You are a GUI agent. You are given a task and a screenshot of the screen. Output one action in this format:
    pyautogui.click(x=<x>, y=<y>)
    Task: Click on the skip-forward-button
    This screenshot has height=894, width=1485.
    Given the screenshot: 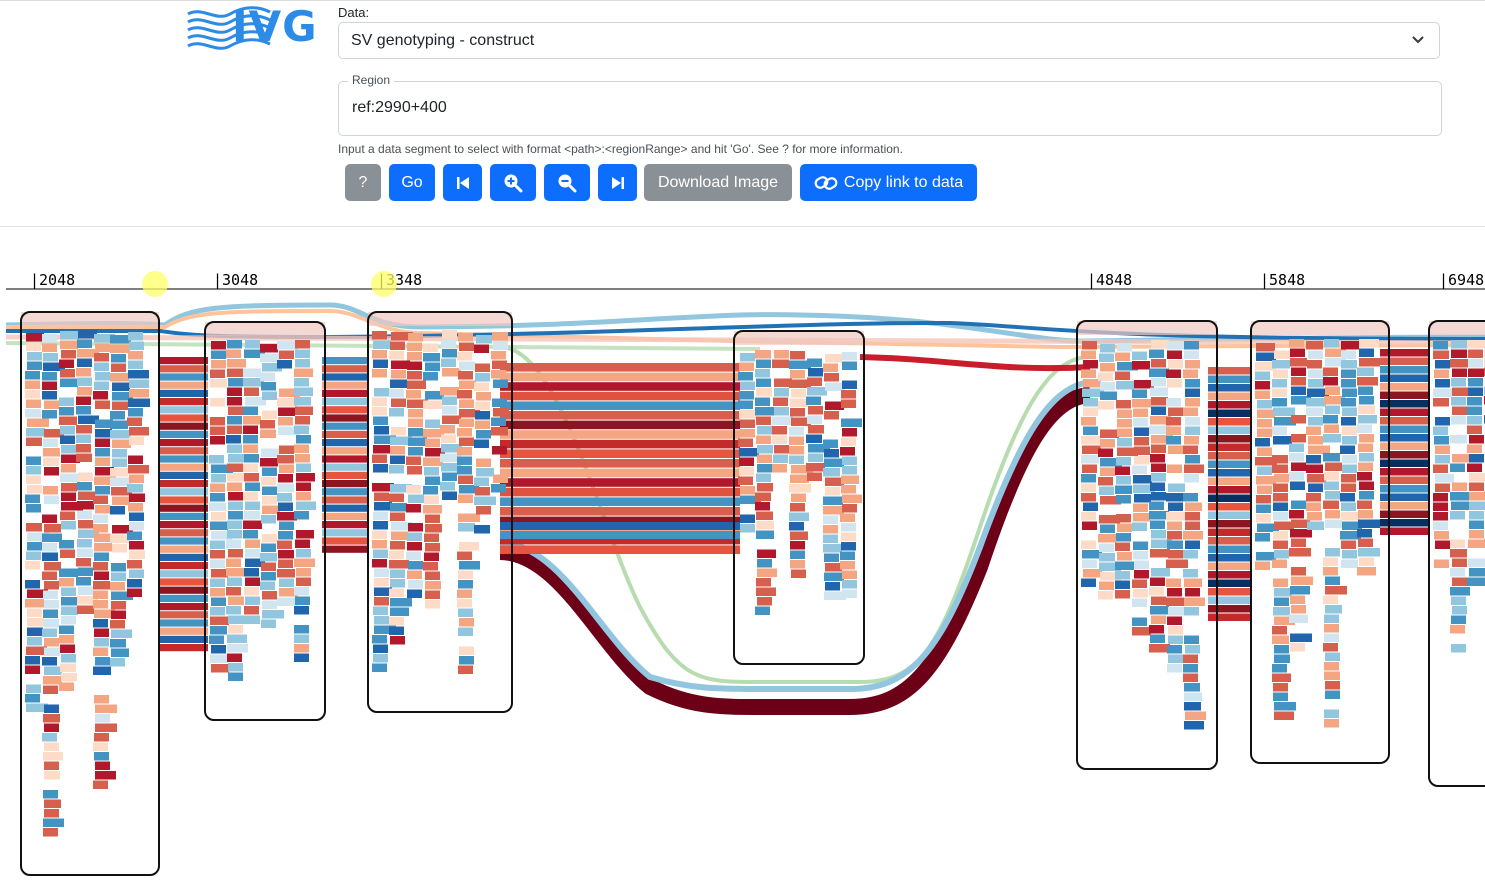 What is the action you would take?
    pyautogui.click(x=617, y=182)
    